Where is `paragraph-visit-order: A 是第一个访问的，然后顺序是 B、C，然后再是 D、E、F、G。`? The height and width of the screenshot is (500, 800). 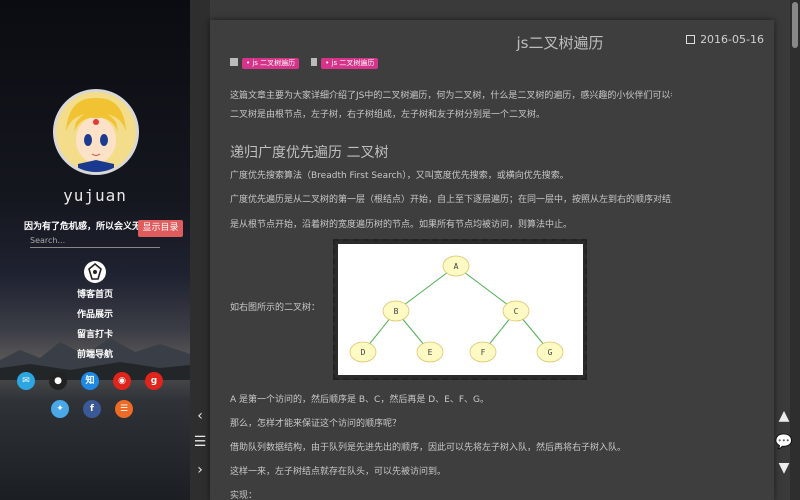
paragraph-visit-order: A 是第一个访问的，然后顺序是 B、C，然后再是 D、E、F、G。 is located at coordinates (359, 400).